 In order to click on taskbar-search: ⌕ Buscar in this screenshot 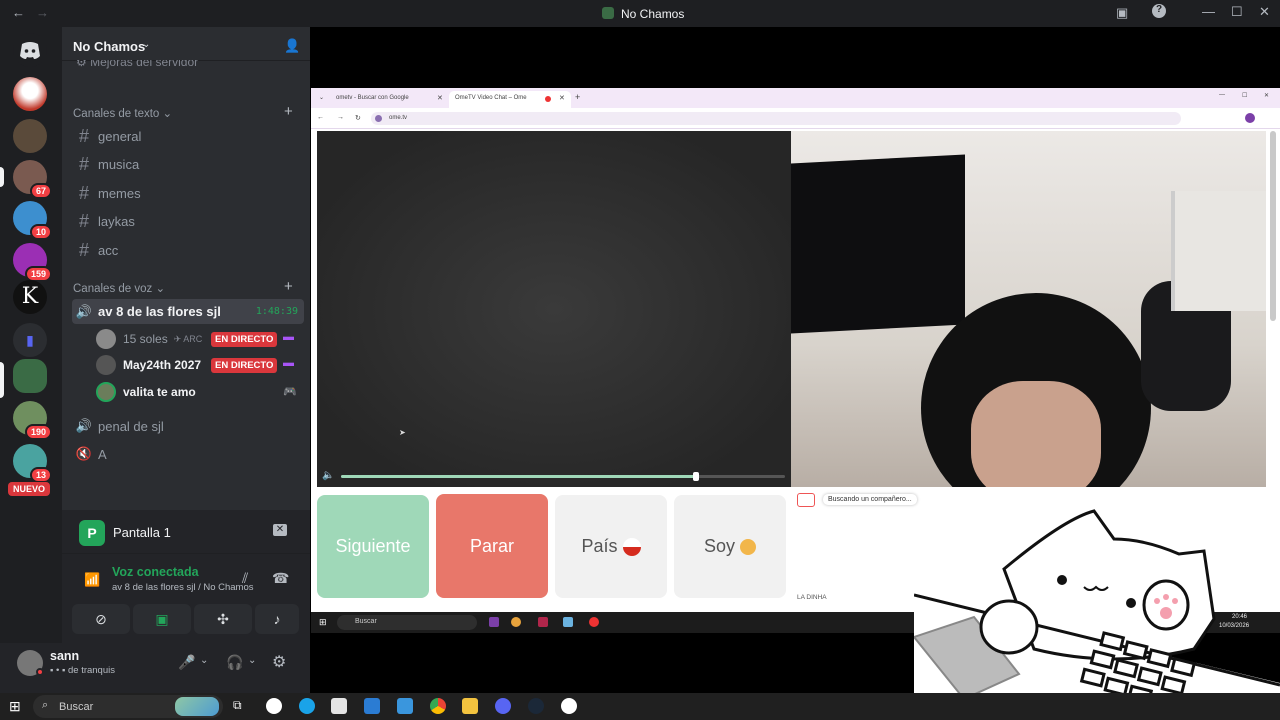, I will do `click(128, 706)`.